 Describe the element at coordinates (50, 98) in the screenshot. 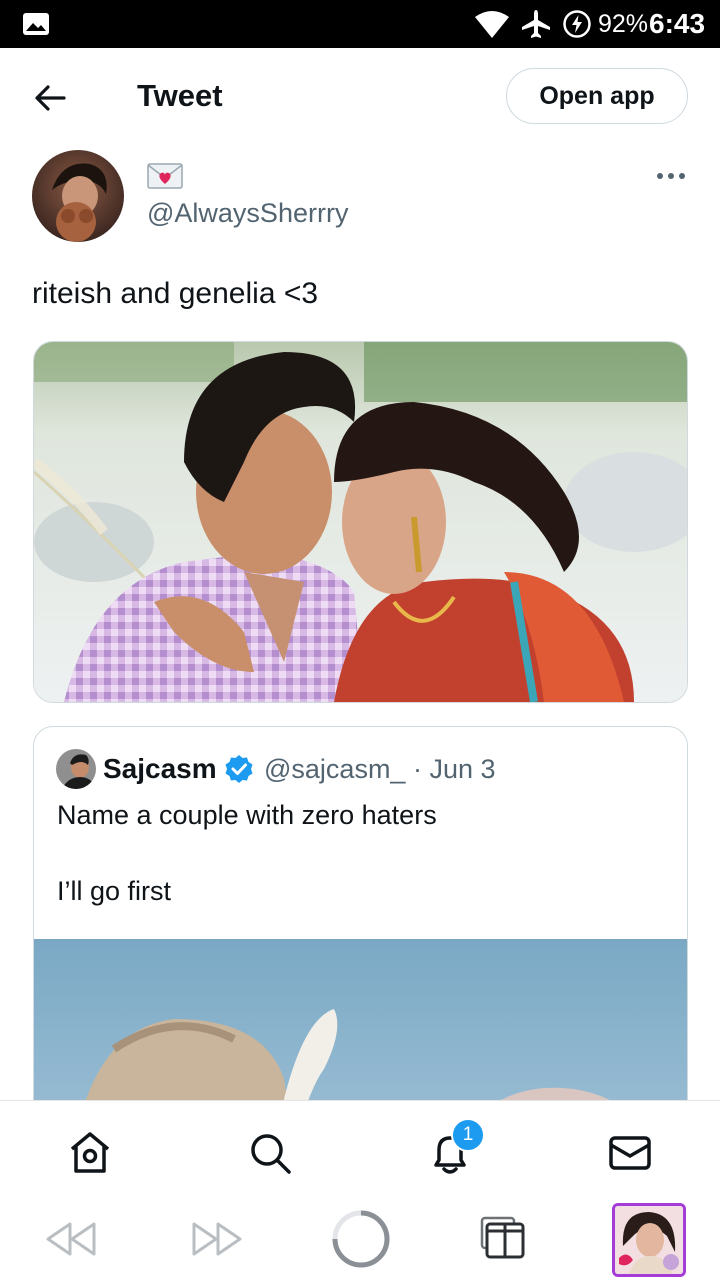

I see `back-arrow-icon` at that location.